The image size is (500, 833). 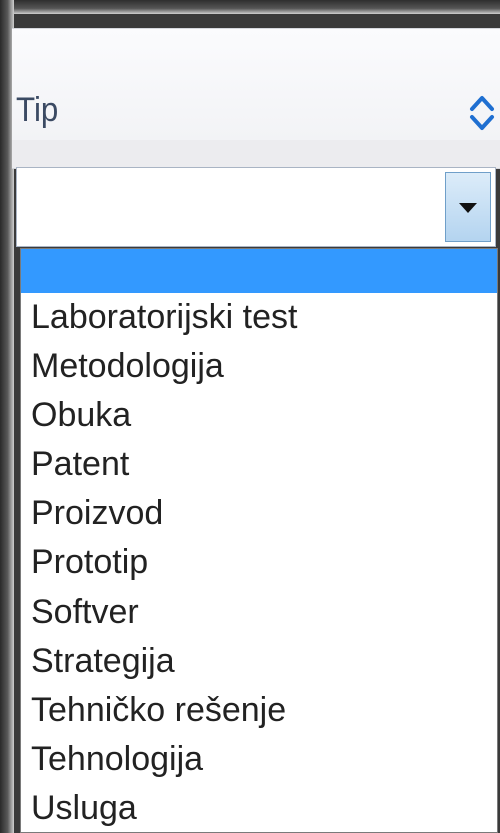 I want to click on dropdown-arrow-icon, so click(x=468, y=207).